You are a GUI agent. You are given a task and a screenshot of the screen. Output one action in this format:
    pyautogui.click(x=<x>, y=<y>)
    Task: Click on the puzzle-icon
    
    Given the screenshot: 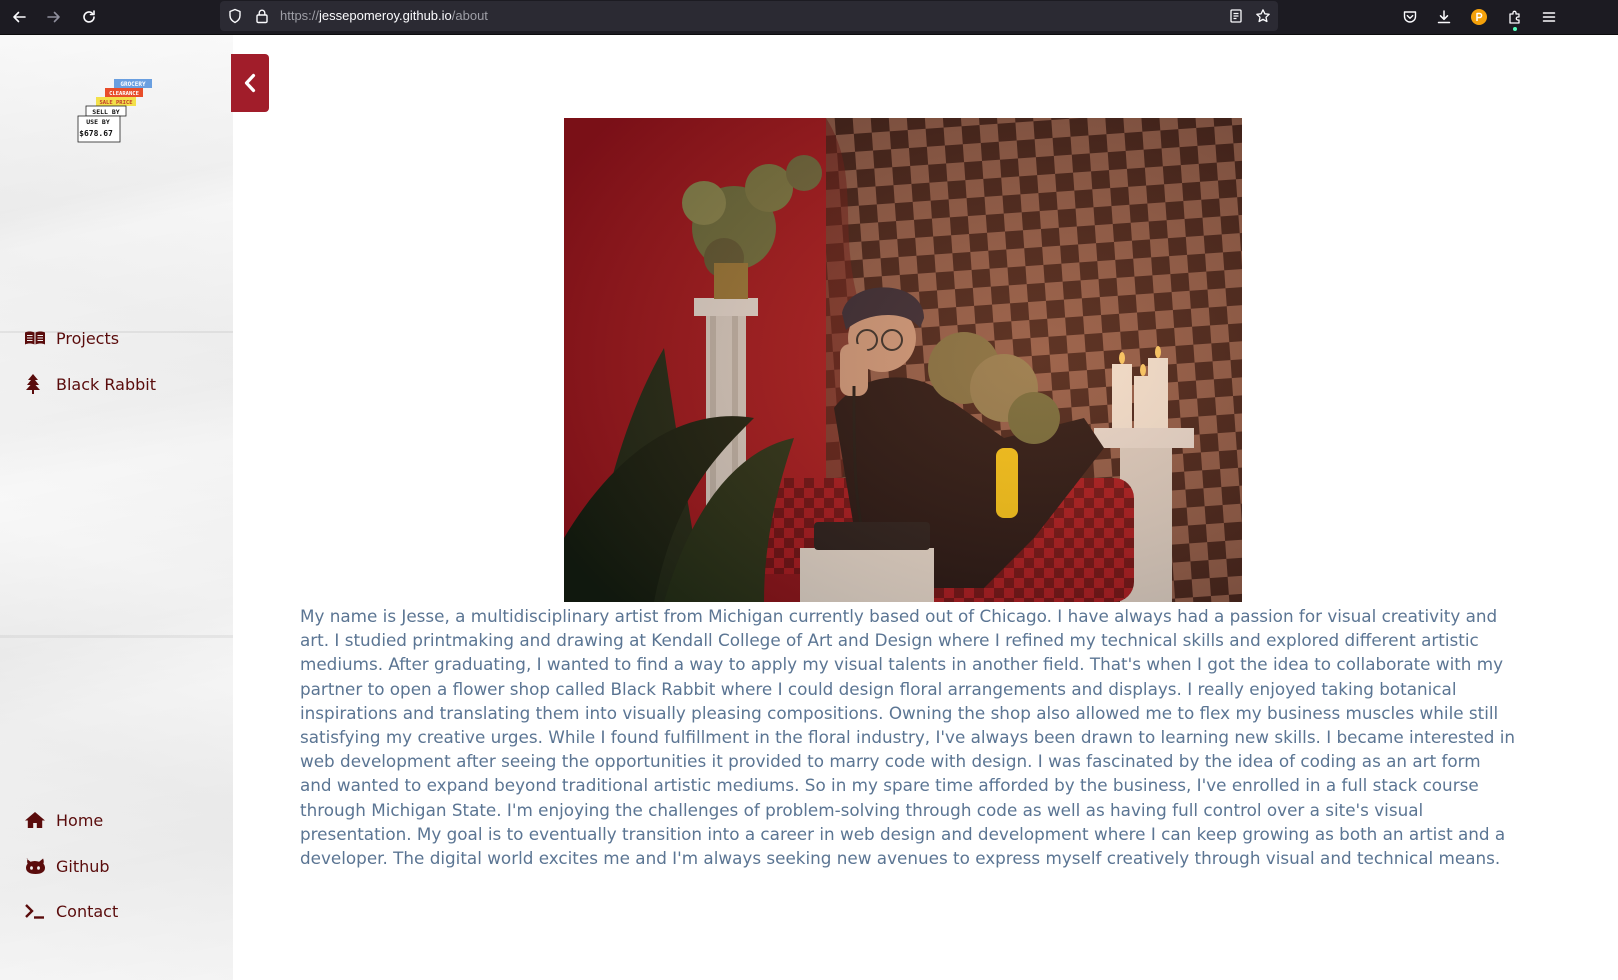 What is the action you would take?
    pyautogui.click(x=1514, y=17)
    